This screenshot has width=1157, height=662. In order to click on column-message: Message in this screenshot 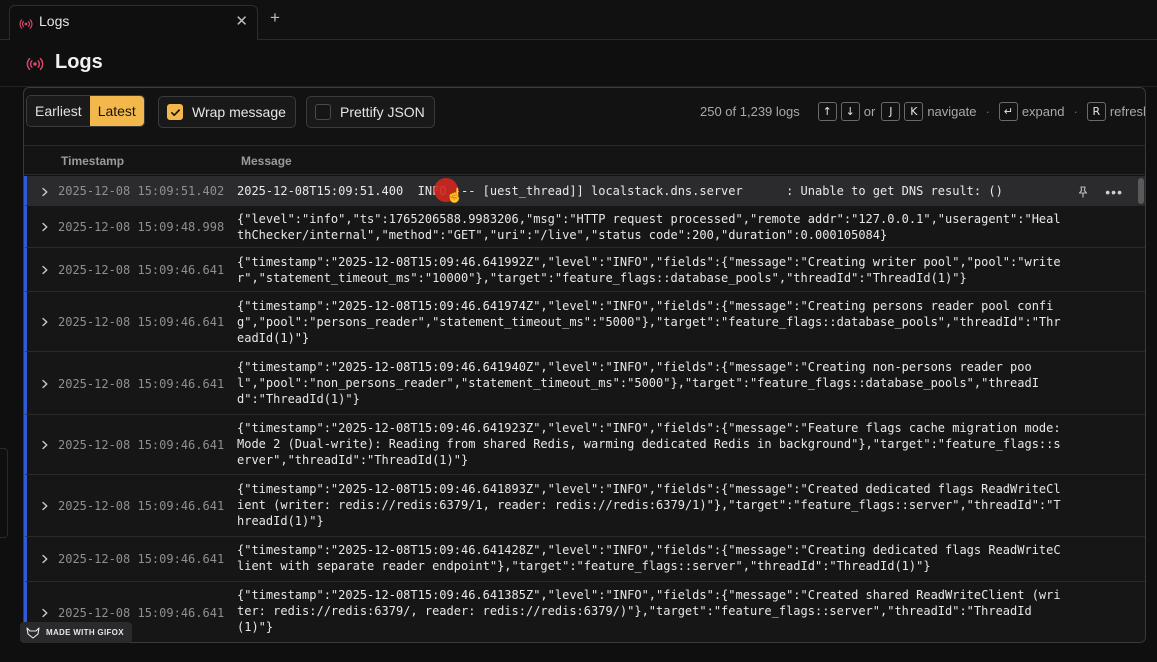, I will do `click(266, 161)`.